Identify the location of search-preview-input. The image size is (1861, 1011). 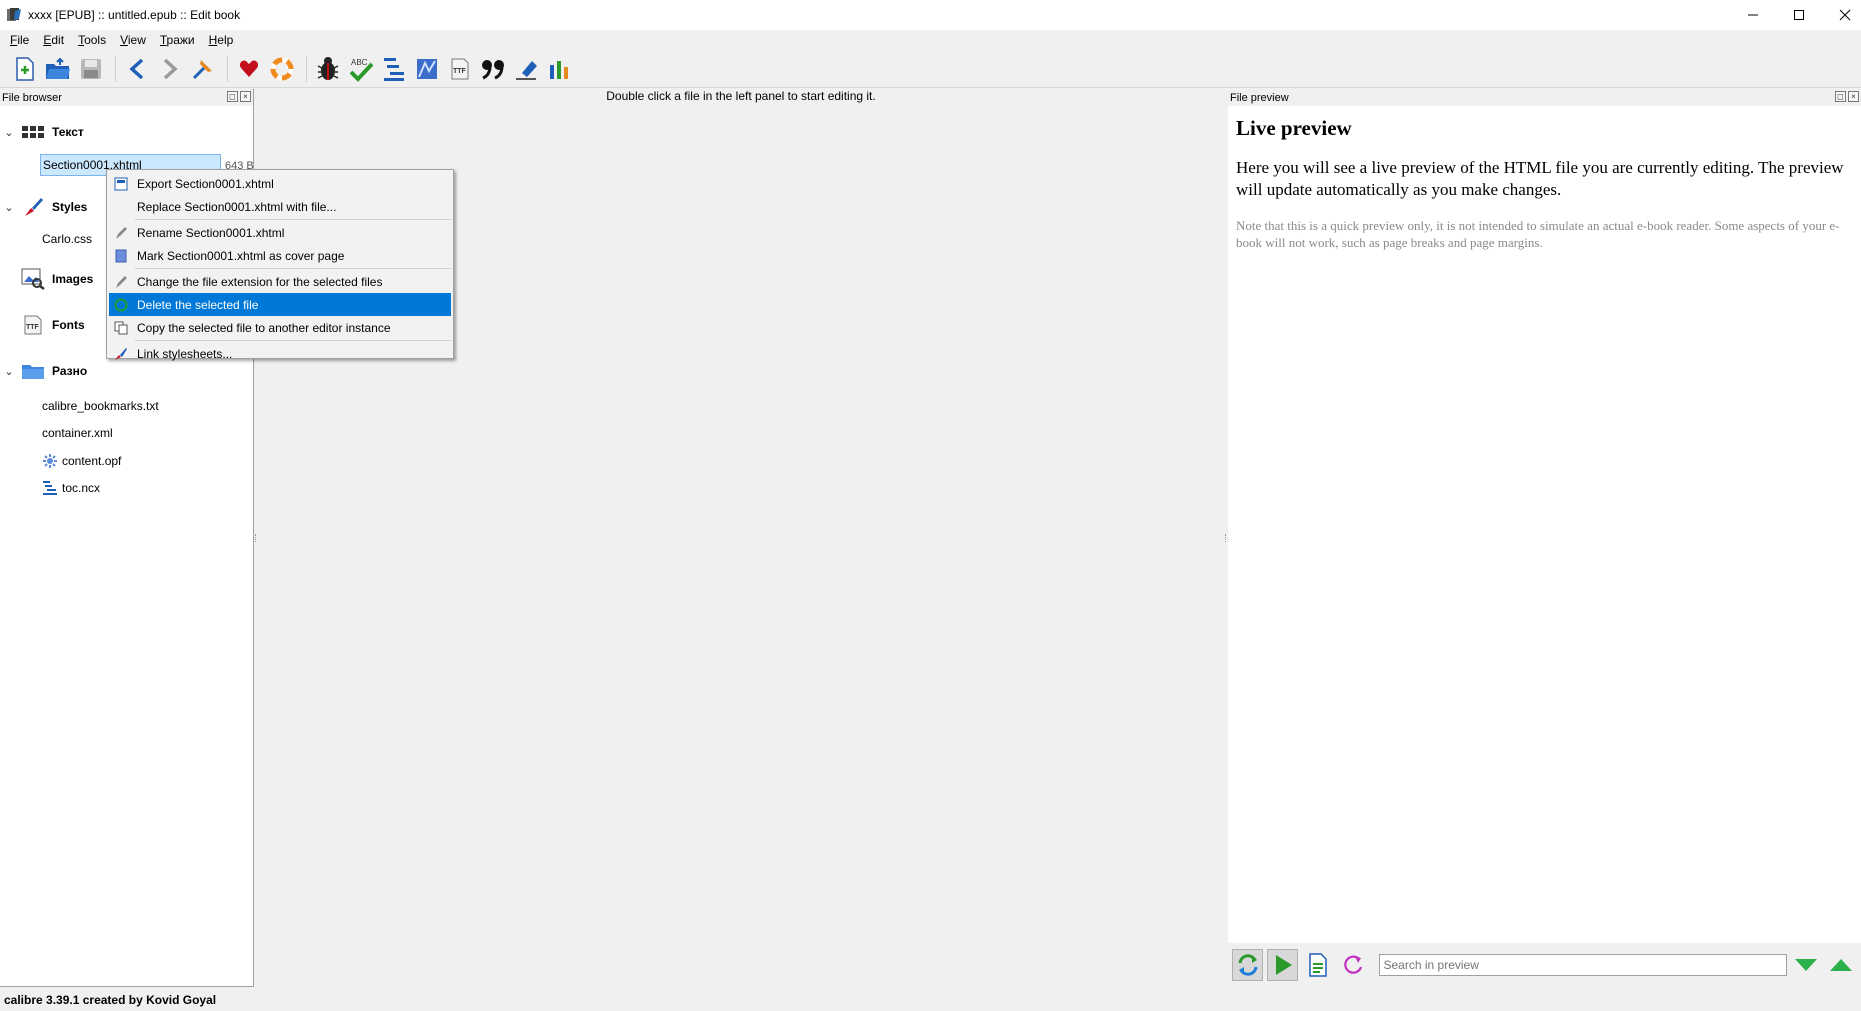
(1582, 965).